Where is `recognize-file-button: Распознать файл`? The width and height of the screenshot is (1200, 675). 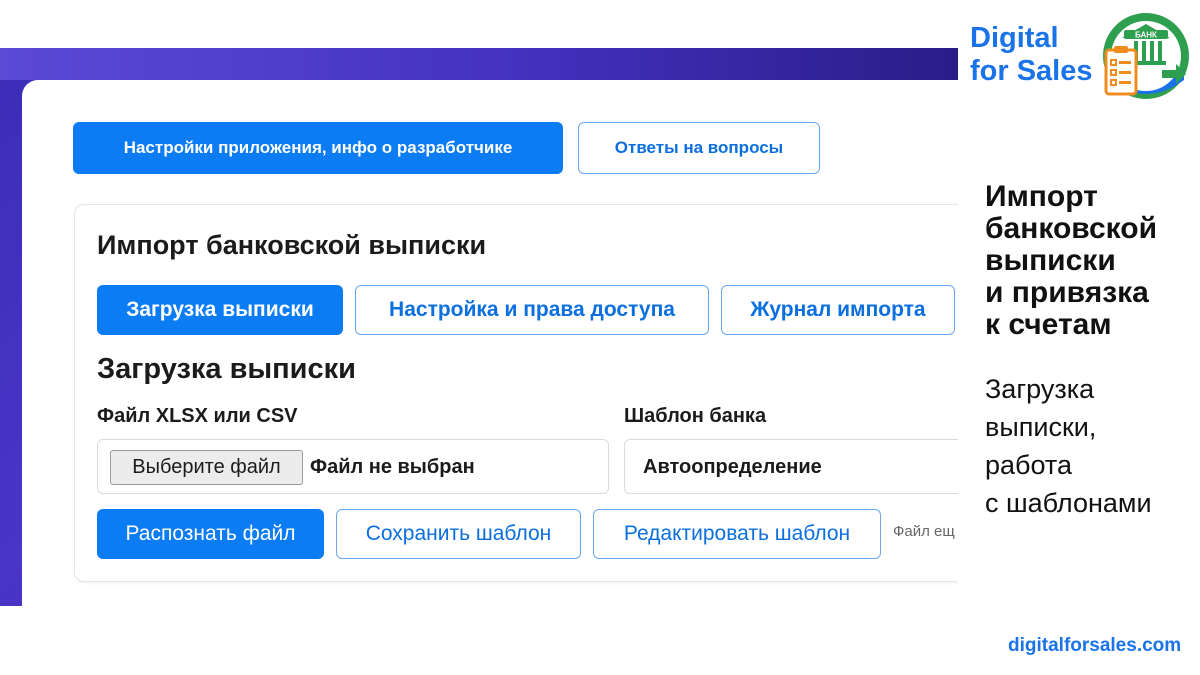
recognize-file-button: Распознать файл is located at coordinates (210, 534).